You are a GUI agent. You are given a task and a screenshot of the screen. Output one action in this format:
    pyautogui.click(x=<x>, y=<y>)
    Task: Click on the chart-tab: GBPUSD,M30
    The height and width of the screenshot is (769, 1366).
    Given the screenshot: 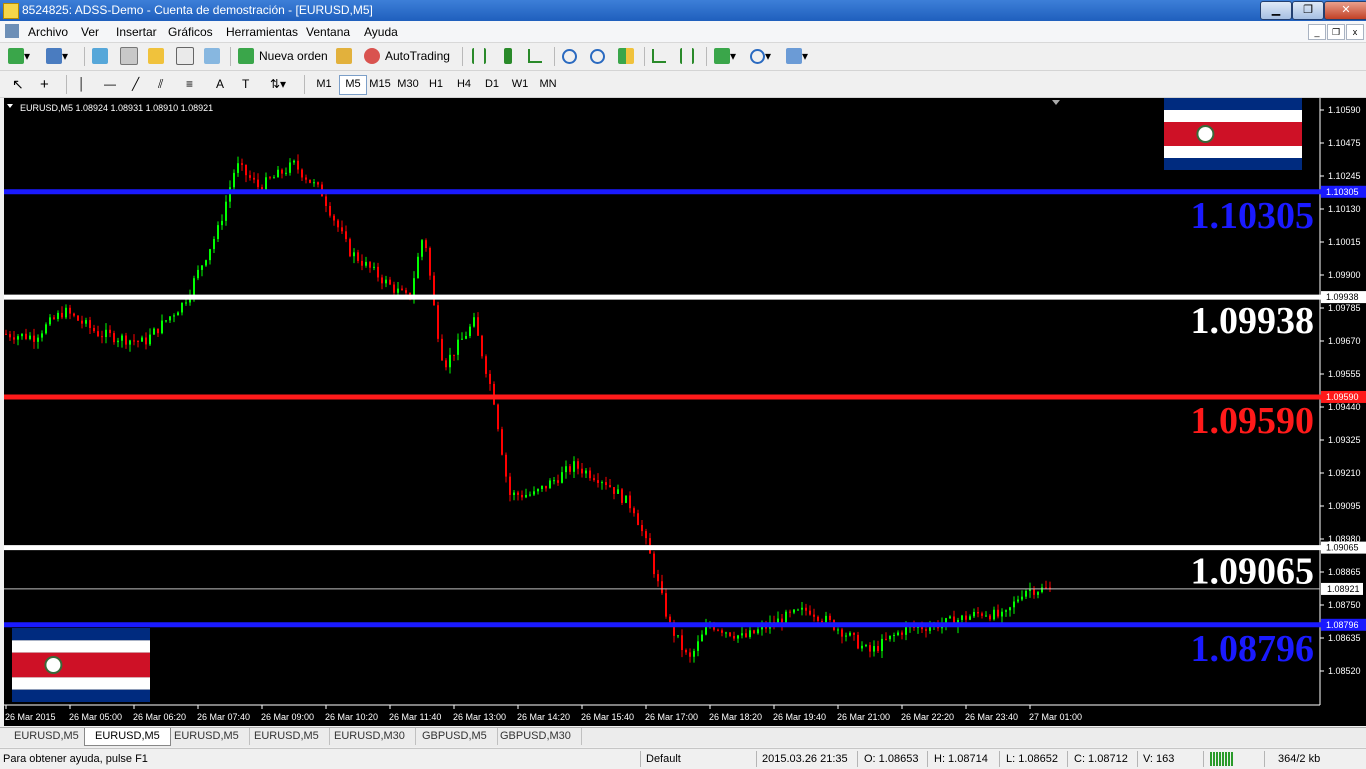 What is the action you would take?
    pyautogui.click(x=536, y=736)
    